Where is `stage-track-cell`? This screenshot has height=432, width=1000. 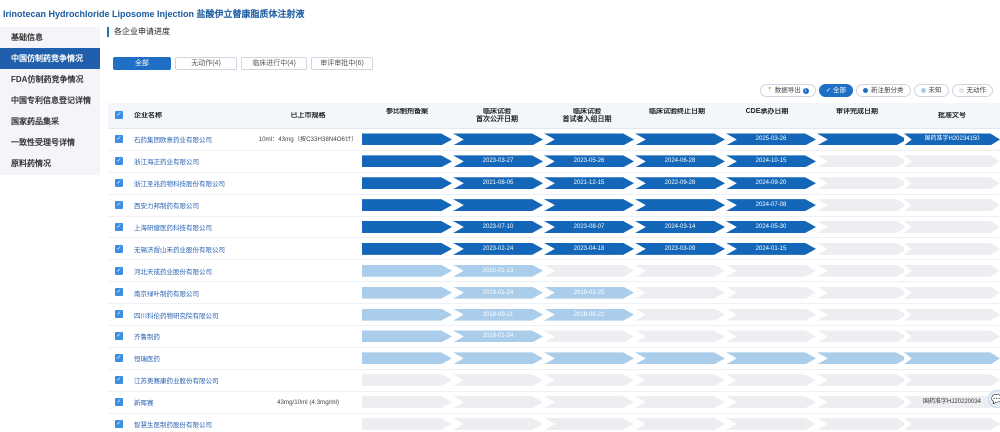
stage-track-cell is located at coordinates (631, 424).